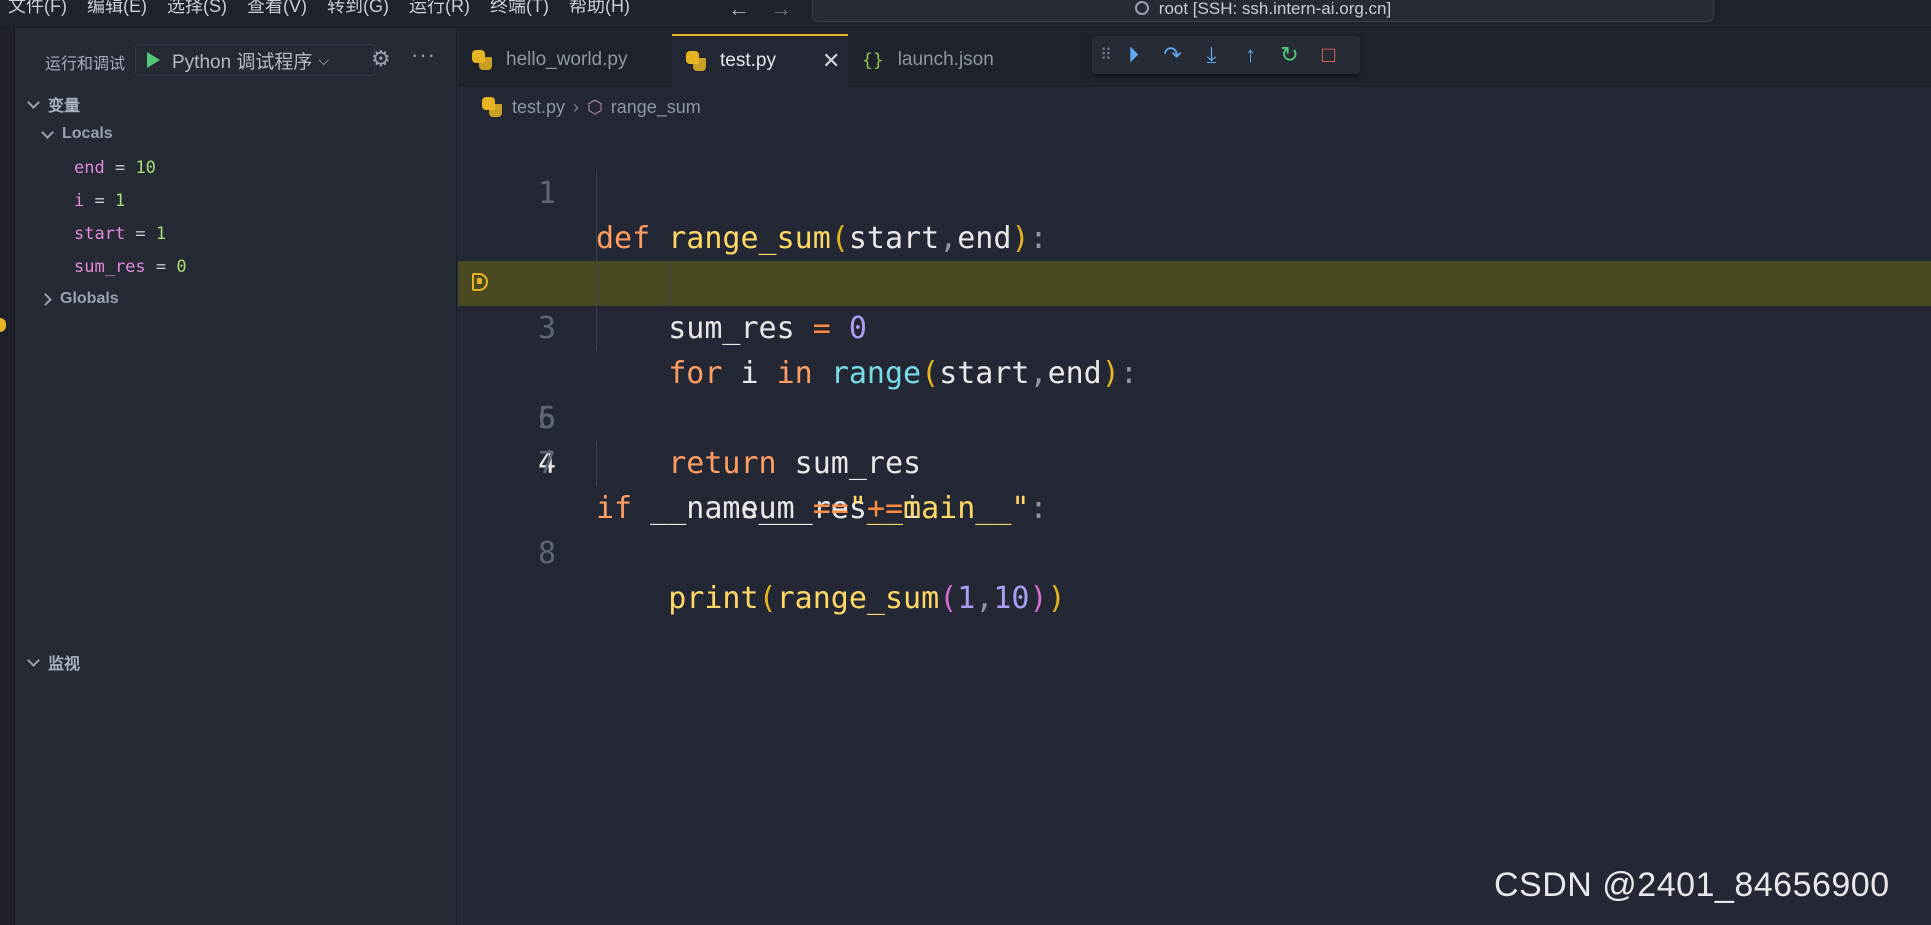  What do you see at coordinates (1194, 258) in the screenshot?
I see `code-line: 2 sum_res = 0` at bounding box center [1194, 258].